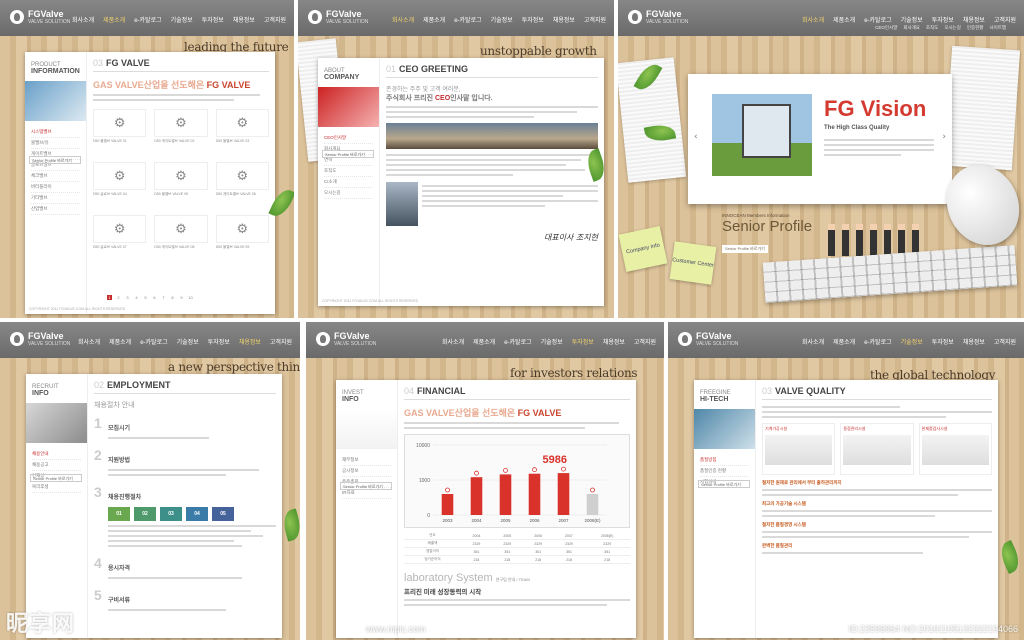 The height and width of the screenshot is (640, 1024). Describe the element at coordinates (745, 249) in the screenshot. I see `senior-profile-link: Senior Profile 바로가기` at that location.